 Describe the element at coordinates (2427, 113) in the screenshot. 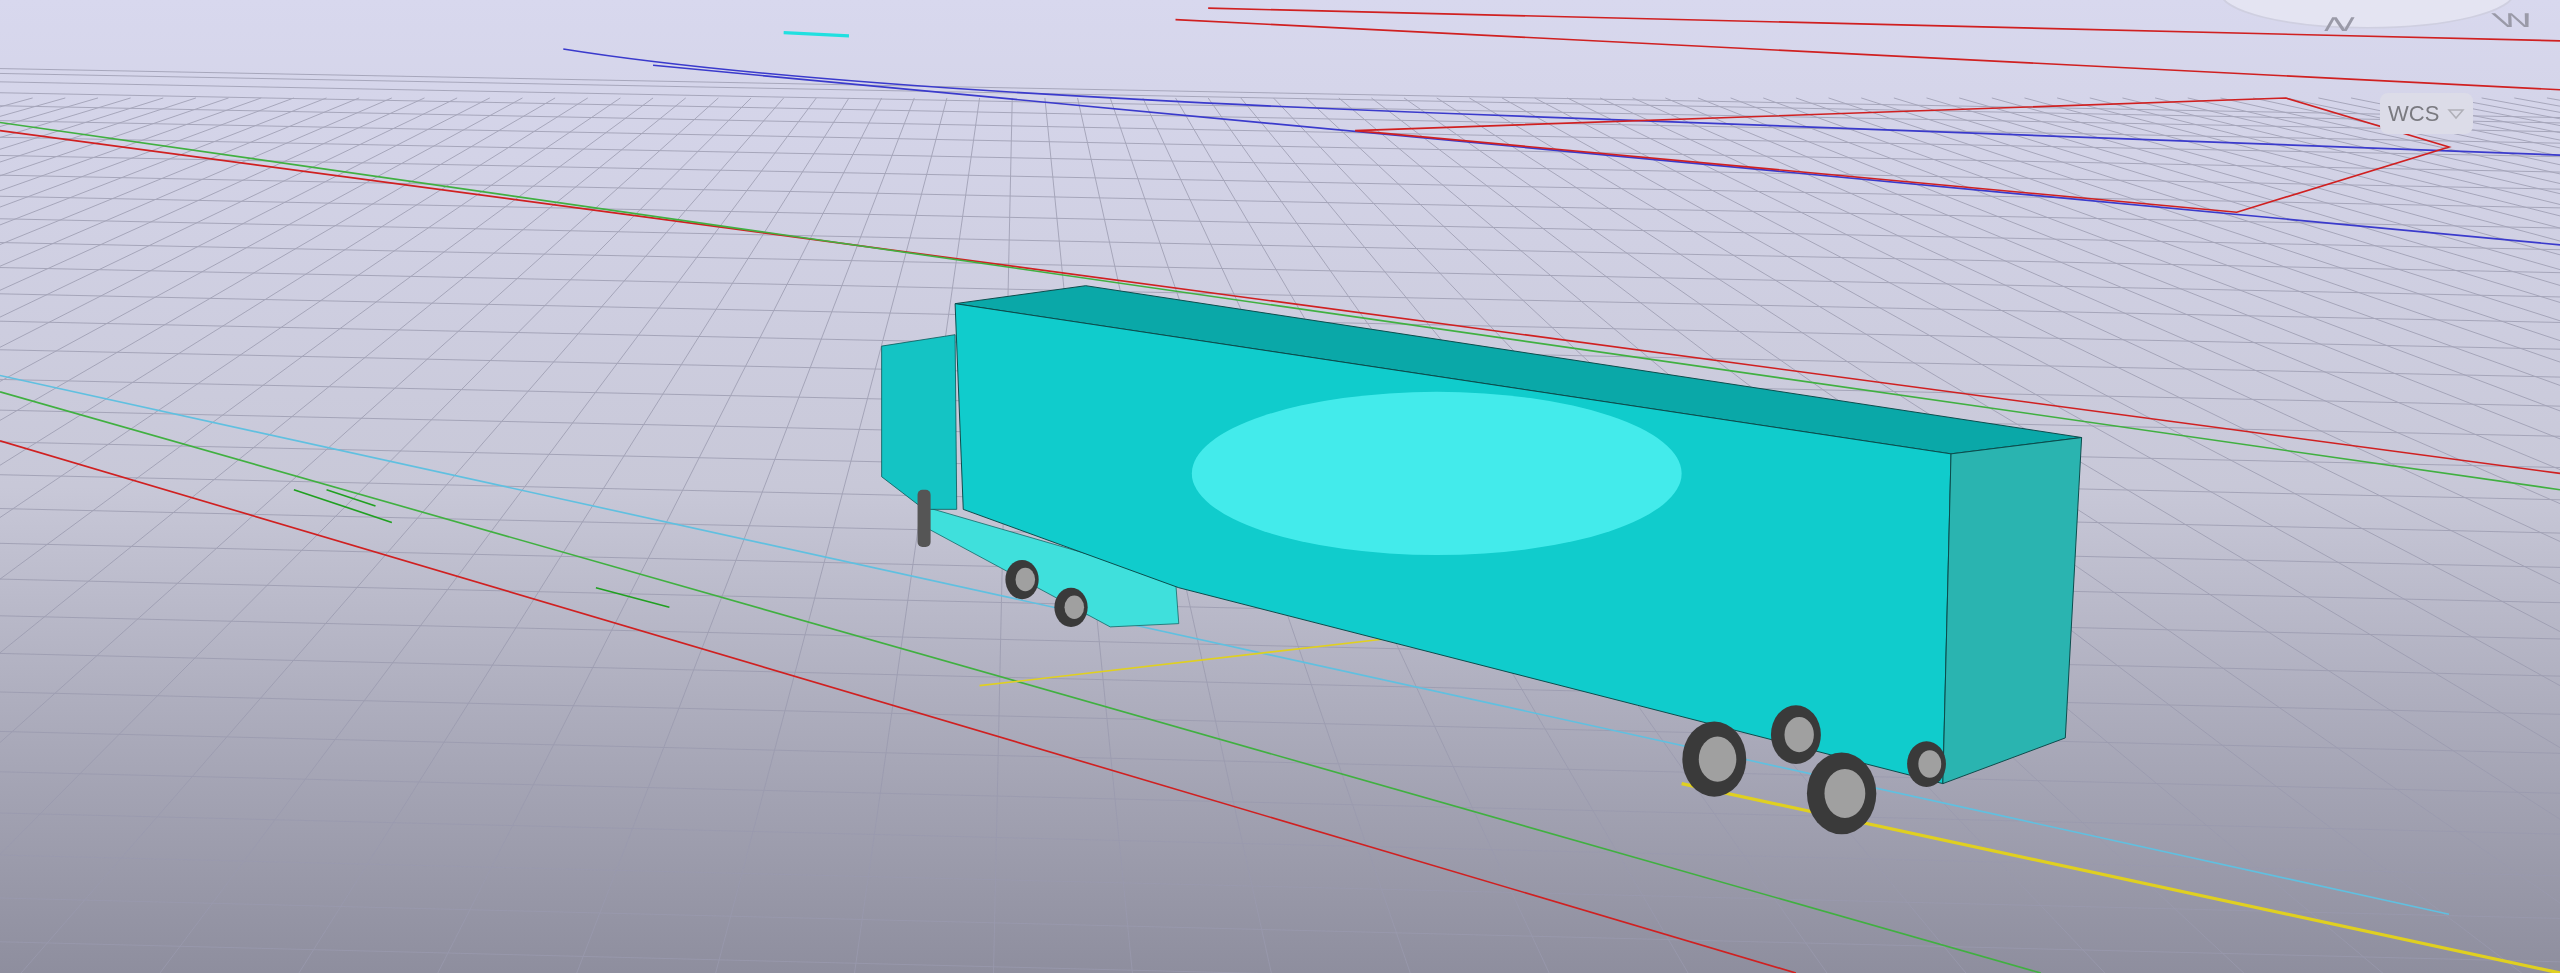

I see `wcs-menu-button: WCS` at that location.